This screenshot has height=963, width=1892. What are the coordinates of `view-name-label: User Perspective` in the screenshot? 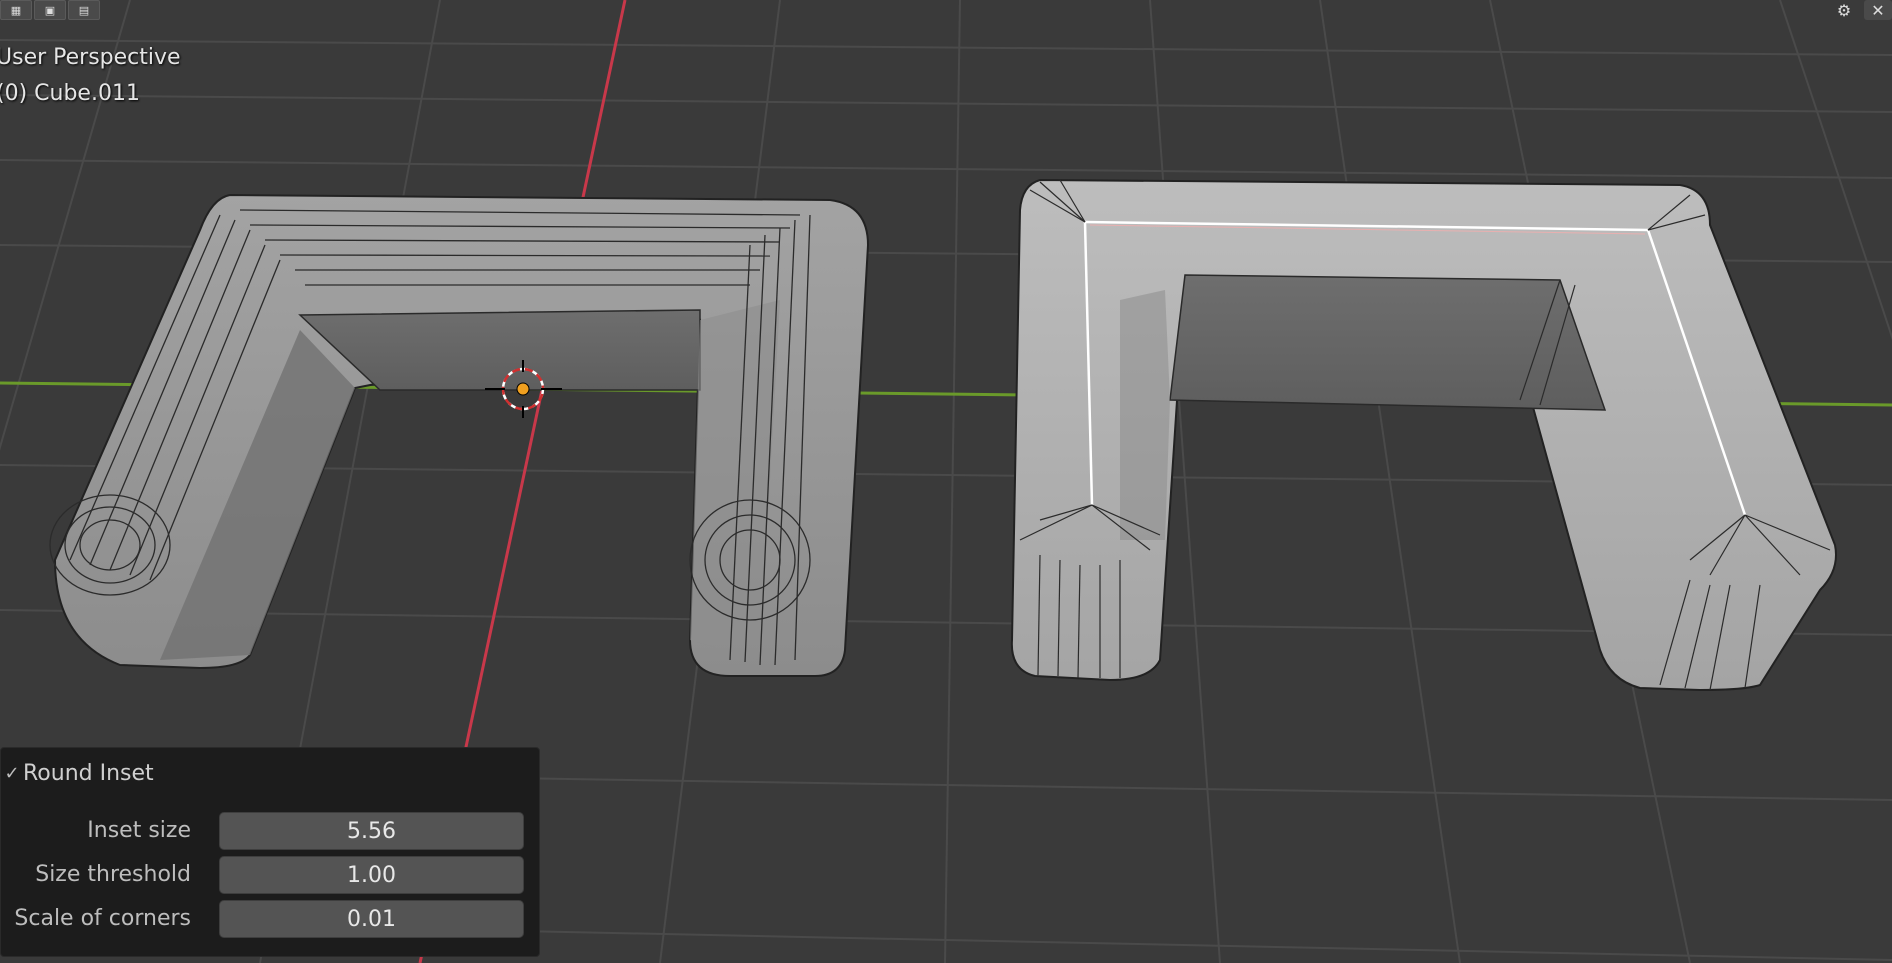 It's located at (90, 57).